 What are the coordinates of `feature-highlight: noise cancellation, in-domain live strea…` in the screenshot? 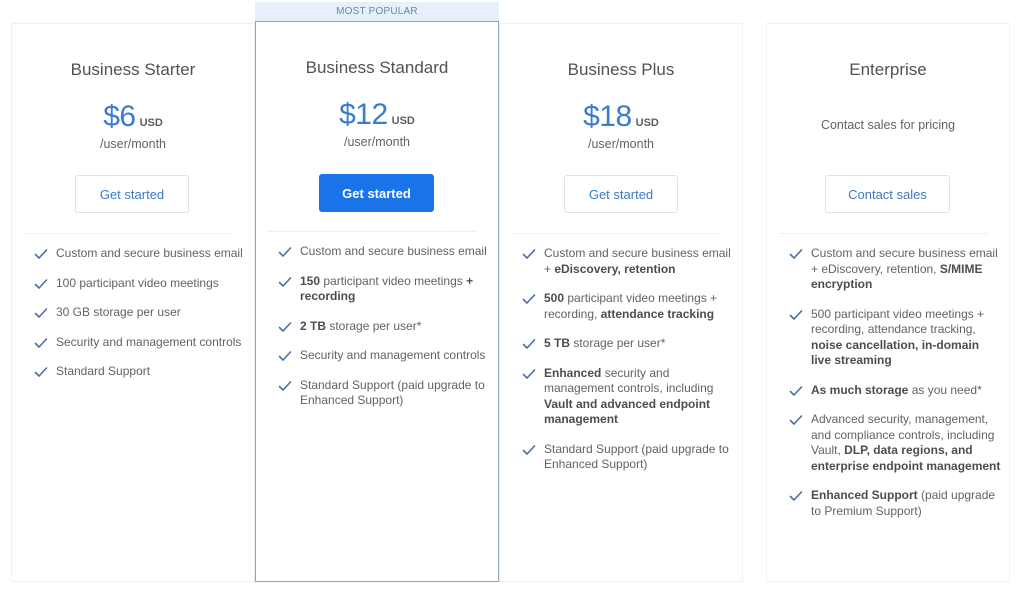 It's located at (895, 352).